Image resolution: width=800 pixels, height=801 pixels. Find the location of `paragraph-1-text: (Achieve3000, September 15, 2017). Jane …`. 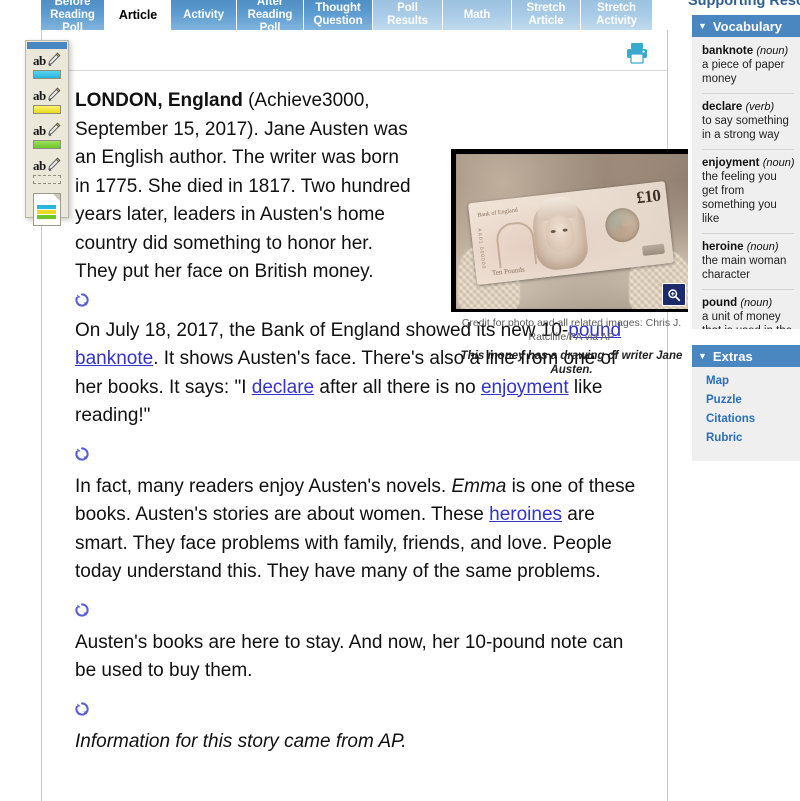

paragraph-1-text: (Achieve3000, September 15, 2017). Jane … is located at coordinates (243, 186).